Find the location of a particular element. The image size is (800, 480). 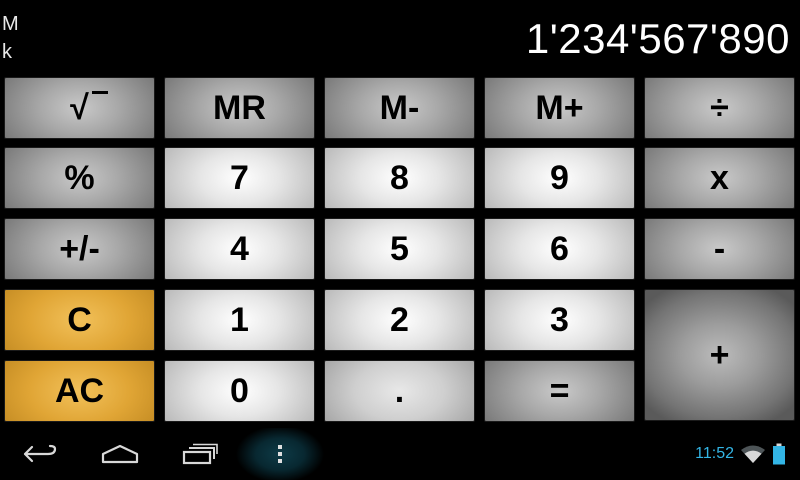

sqrt-button: √ is located at coordinates (79, 108).